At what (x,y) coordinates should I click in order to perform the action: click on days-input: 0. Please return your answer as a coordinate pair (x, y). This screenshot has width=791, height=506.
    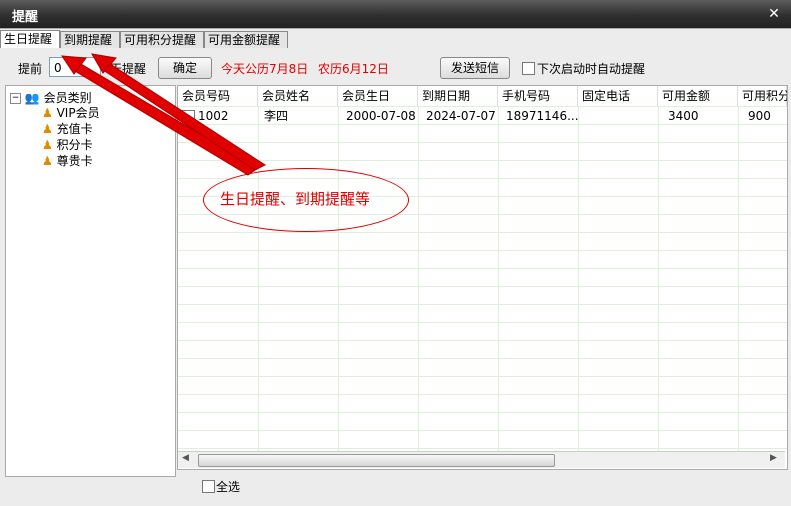
    Looking at the image, I should click on (75, 67).